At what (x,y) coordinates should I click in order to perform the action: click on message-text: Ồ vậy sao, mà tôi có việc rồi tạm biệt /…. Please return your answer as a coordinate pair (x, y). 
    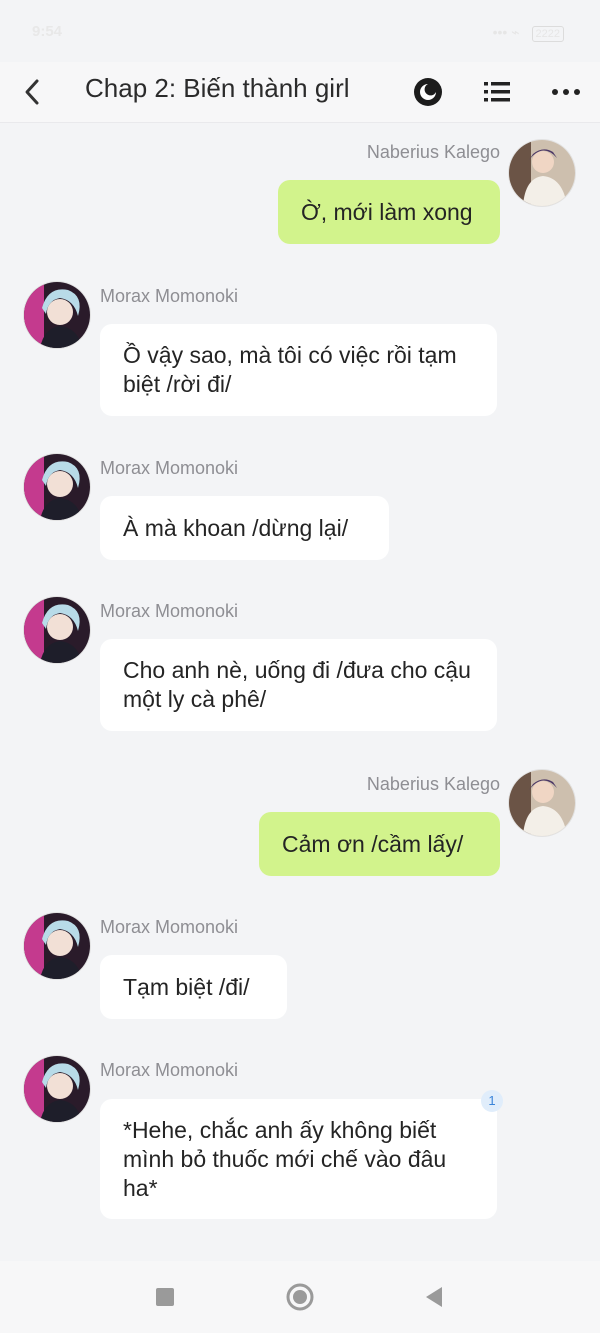
    Looking at the image, I should click on (290, 369).